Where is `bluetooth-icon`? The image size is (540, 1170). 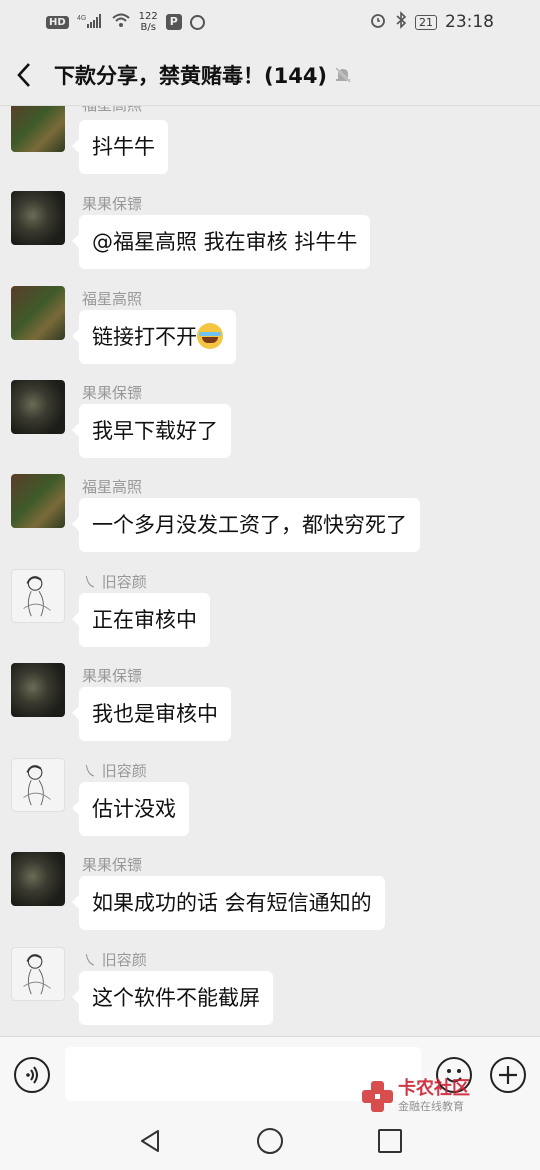
bluetooth-icon is located at coordinates (401, 22).